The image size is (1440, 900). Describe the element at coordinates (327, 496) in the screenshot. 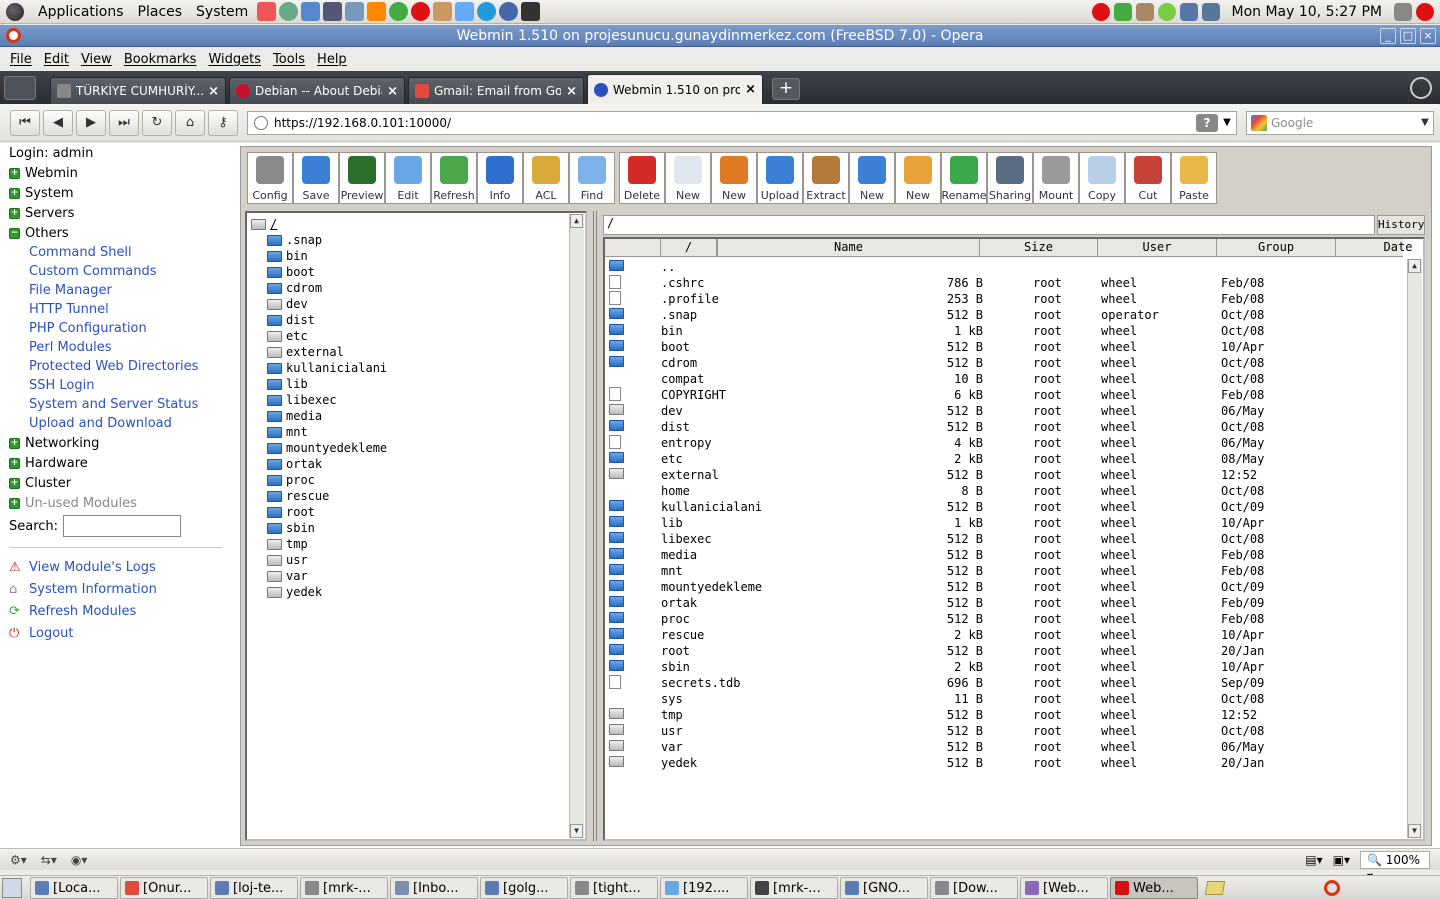

I see `tree-item: rescue` at that location.